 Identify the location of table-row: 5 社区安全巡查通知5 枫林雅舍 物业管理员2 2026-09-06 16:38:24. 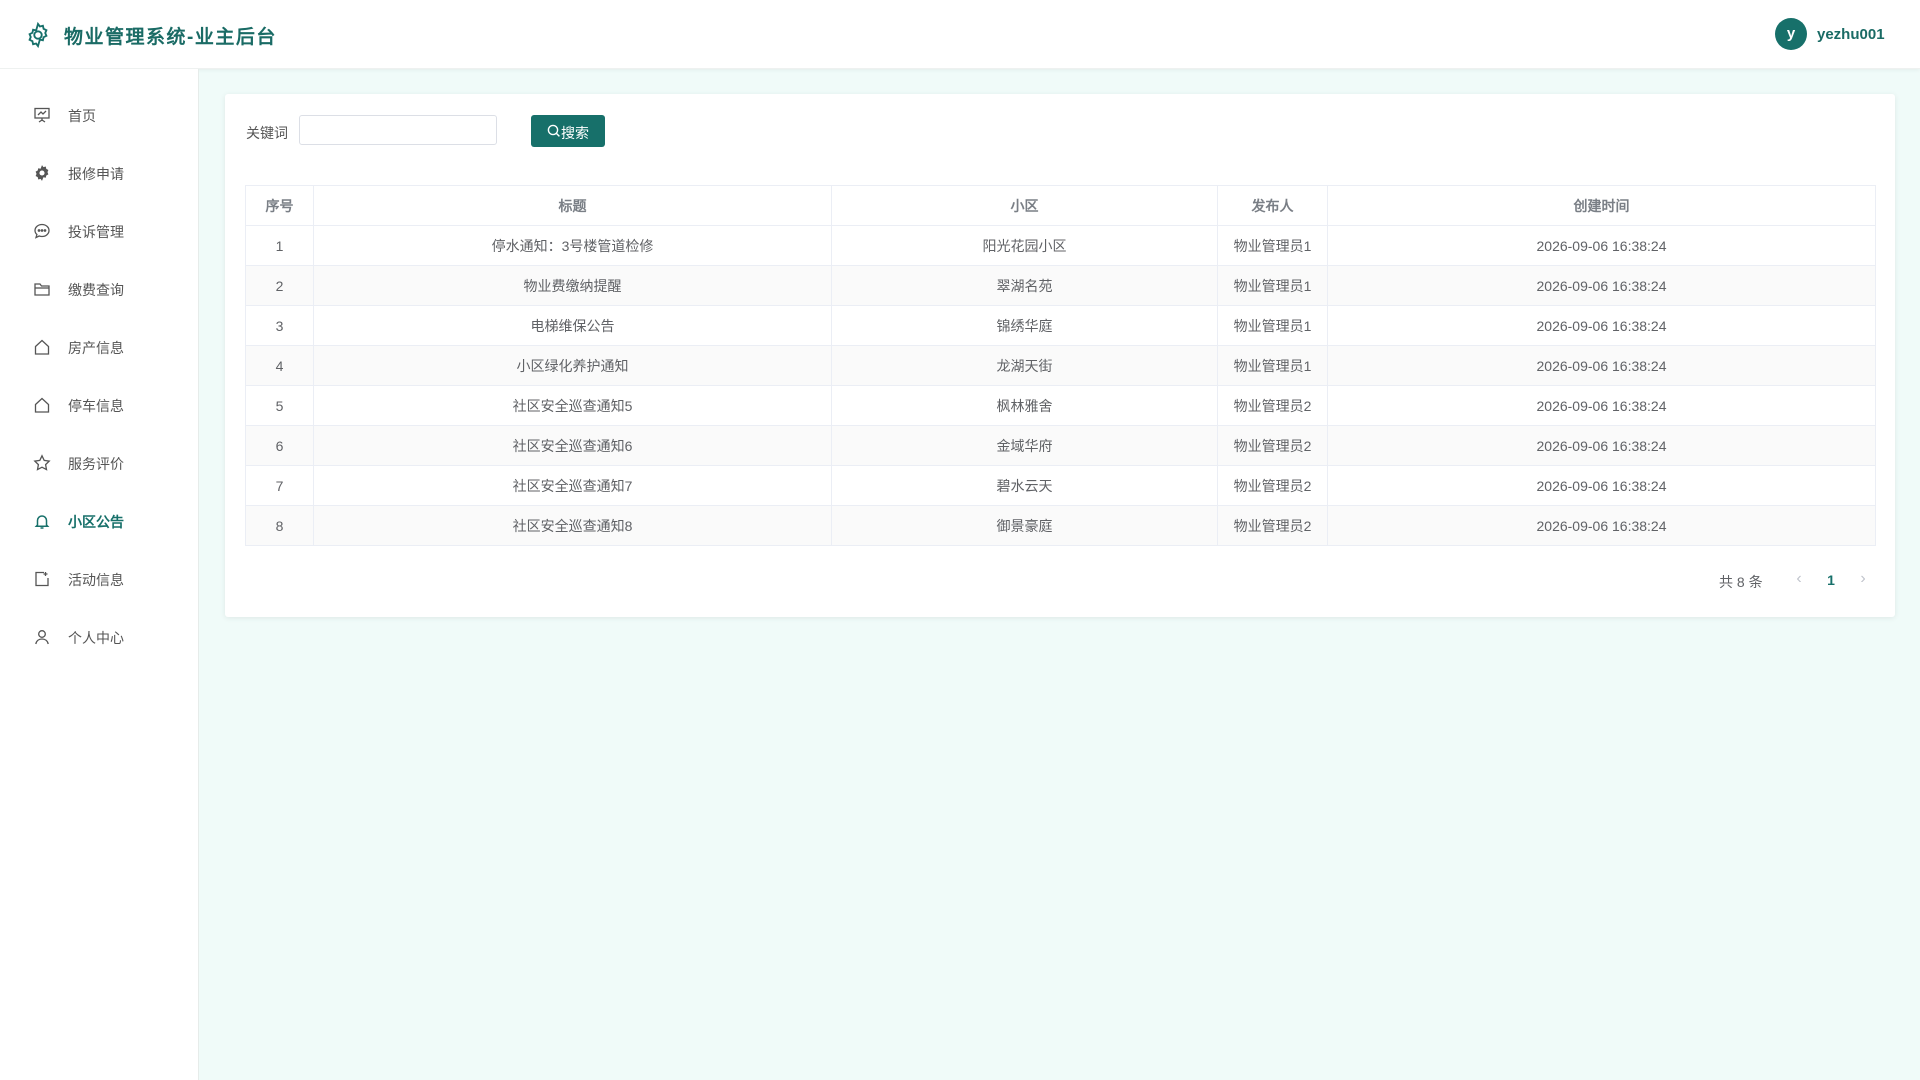
(1060, 405).